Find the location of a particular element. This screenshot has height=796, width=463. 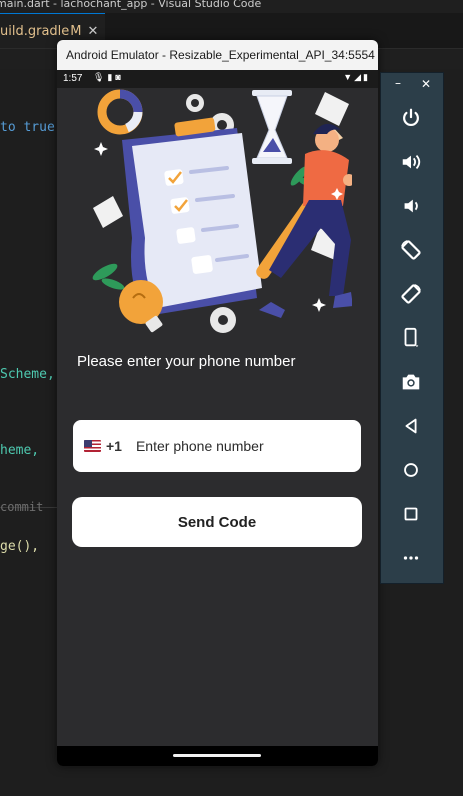

camera-icon is located at coordinates (411, 382).